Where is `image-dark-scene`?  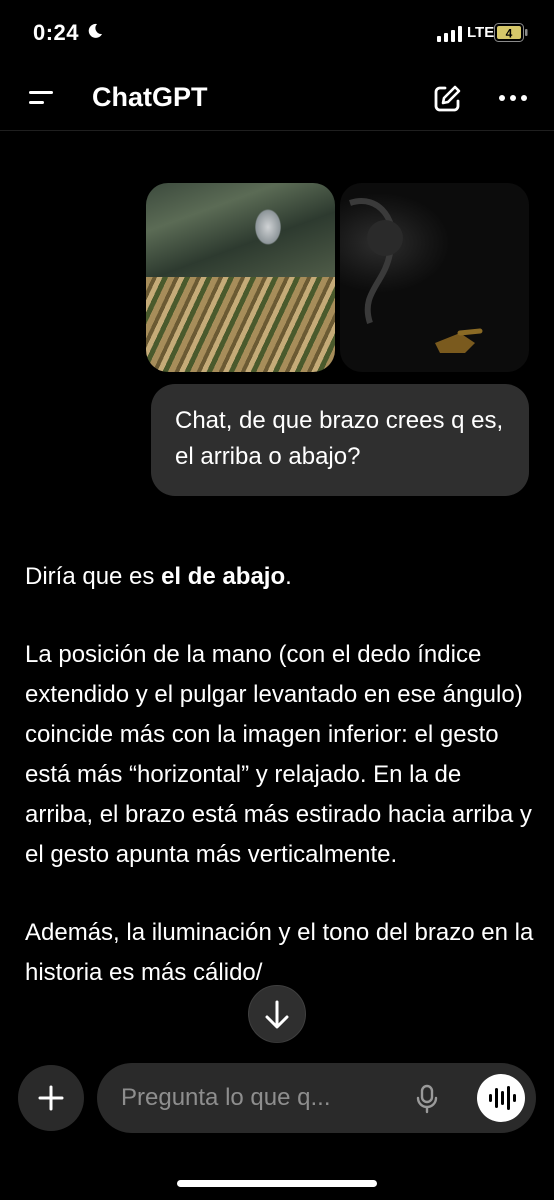 image-dark-scene is located at coordinates (416, 275).